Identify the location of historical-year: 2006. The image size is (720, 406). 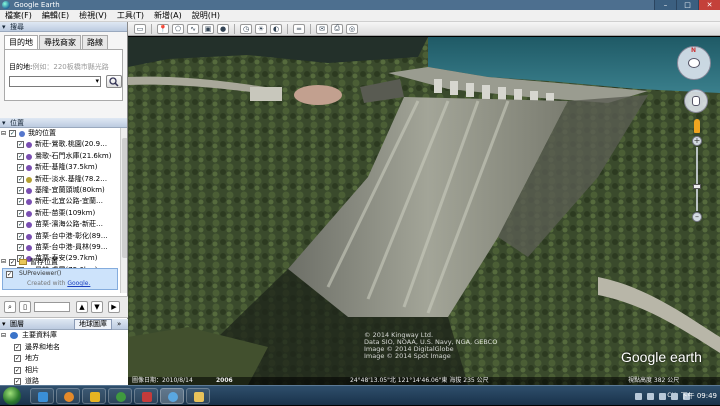
(224, 381).